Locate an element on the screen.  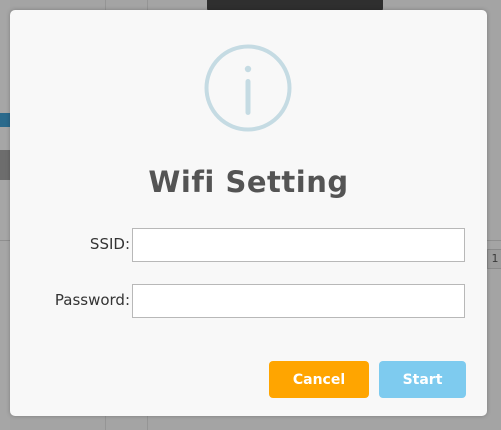
dialog-title: Wifi Setting is located at coordinates (248, 182).